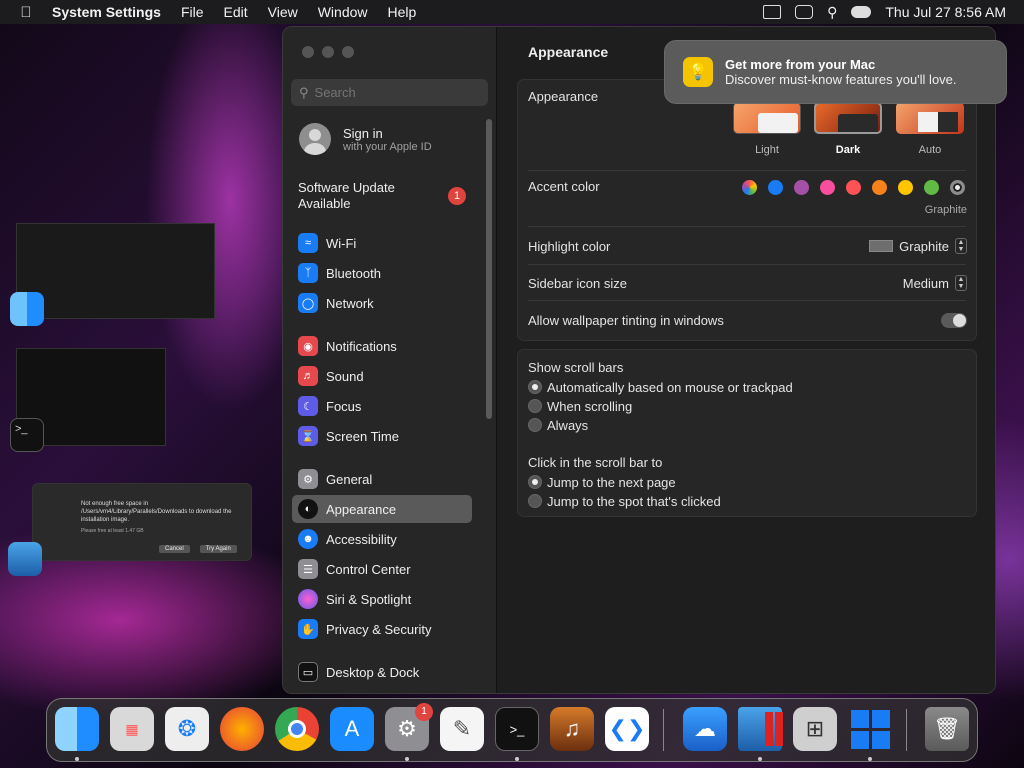  What do you see at coordinates (308, 599) in the screenshot?
I see `siri-icon` at bounding box center [308, 599].